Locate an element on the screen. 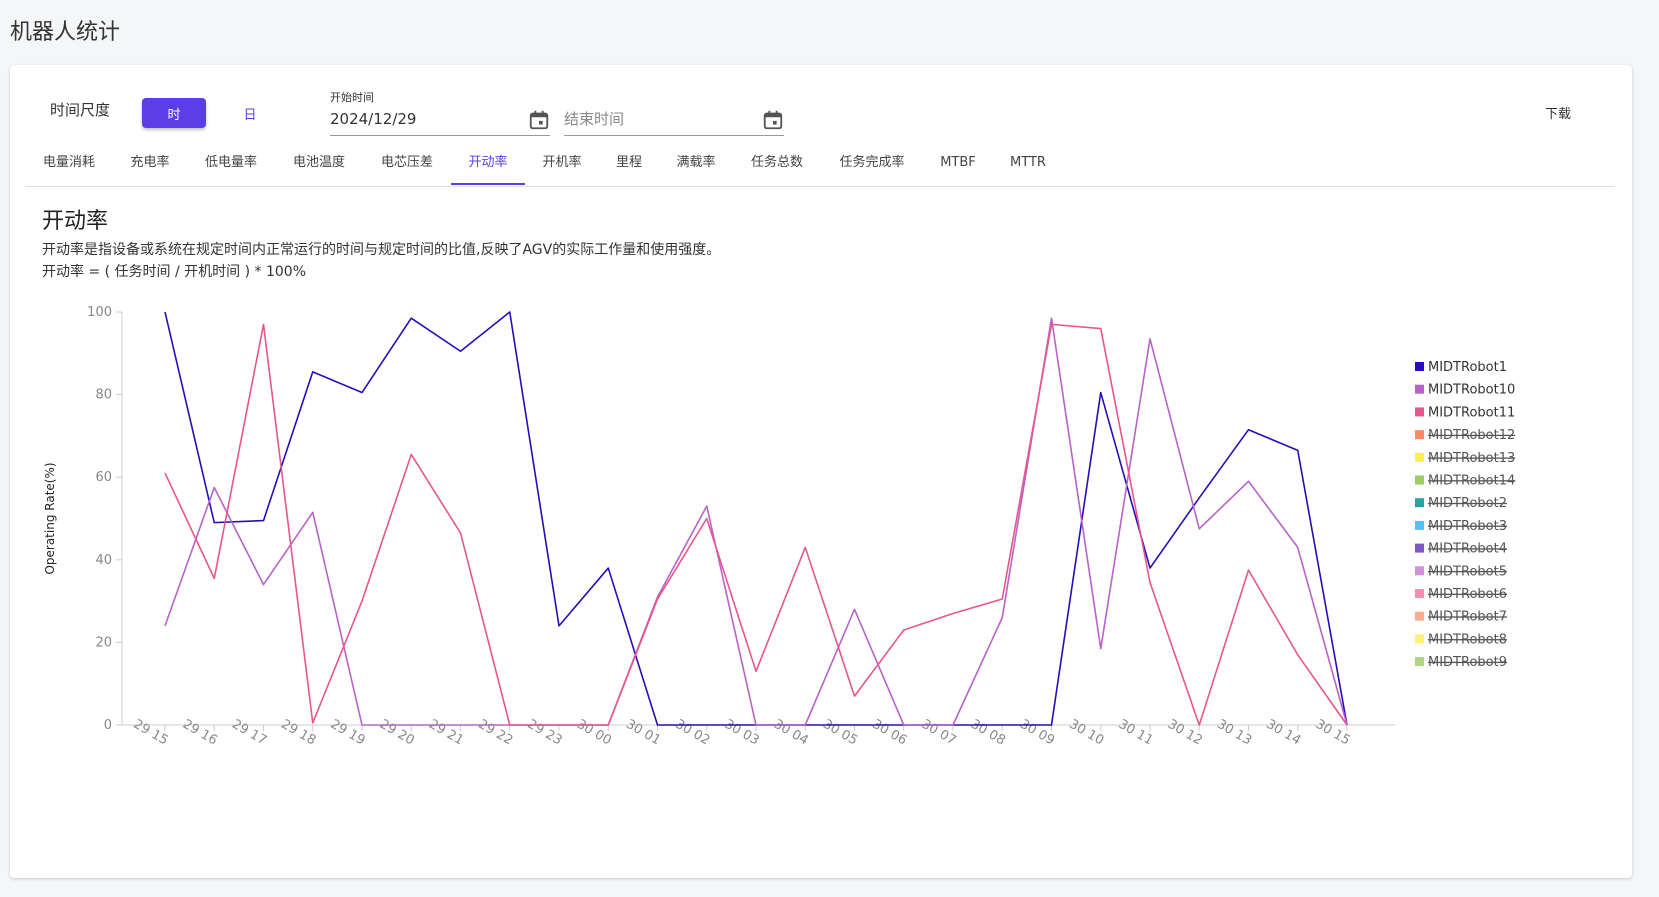  x-tick-label: 29 16 is located at coordinates (200, 733).